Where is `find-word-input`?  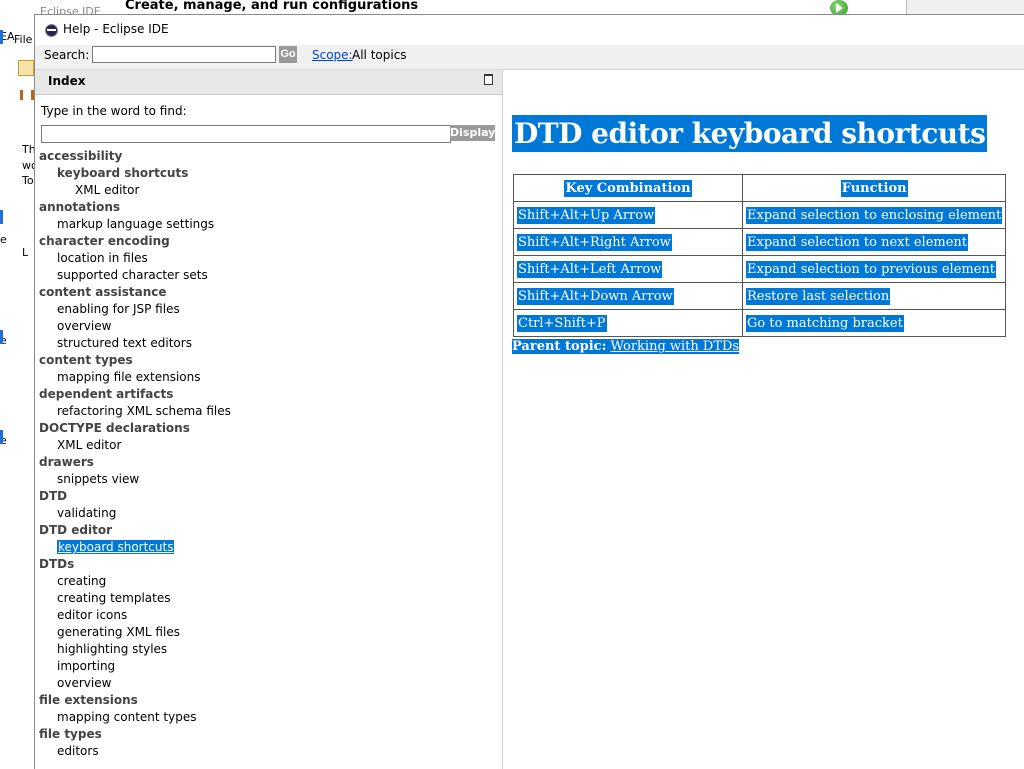 find-word-input is located at coordinates (246, 134).